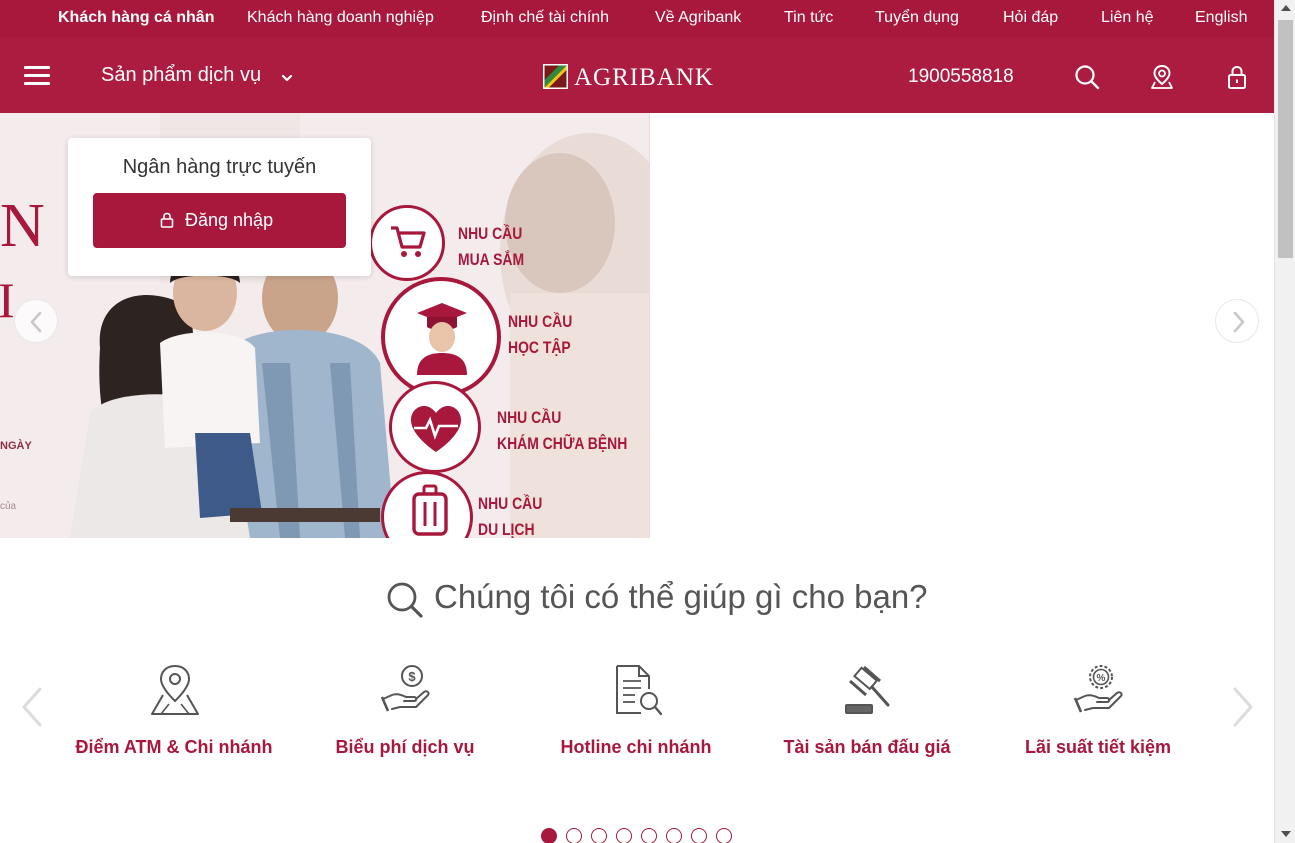  I want to click on fee-hand-icon: $, so click(405, 688).